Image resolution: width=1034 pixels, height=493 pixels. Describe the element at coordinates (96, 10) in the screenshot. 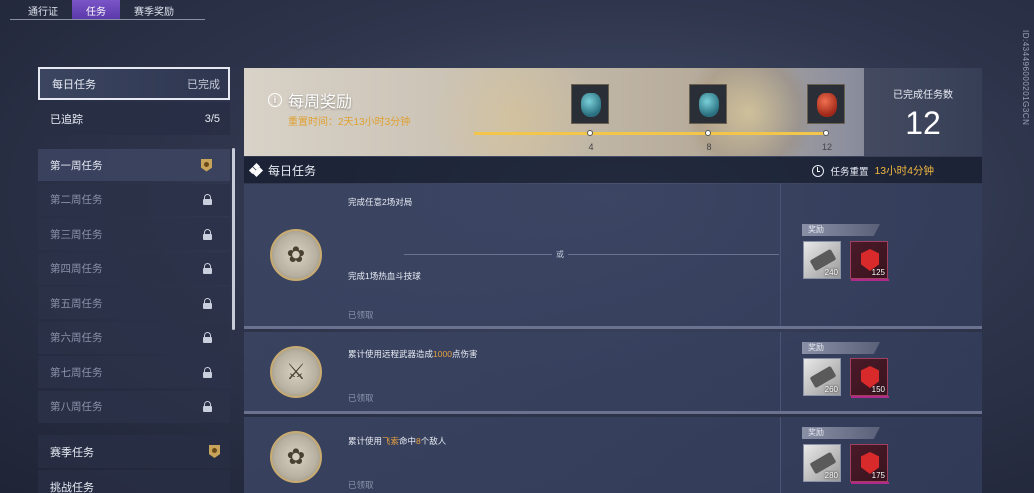

I see `tab-tasks: 任务` at that location.